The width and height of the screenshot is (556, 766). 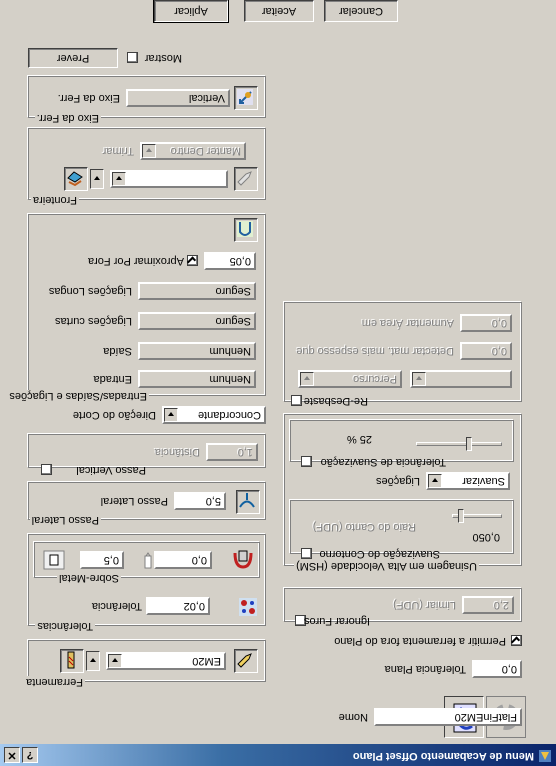 I want to click on hsm-links-select: Suavizar, so click(x=468, y=481).